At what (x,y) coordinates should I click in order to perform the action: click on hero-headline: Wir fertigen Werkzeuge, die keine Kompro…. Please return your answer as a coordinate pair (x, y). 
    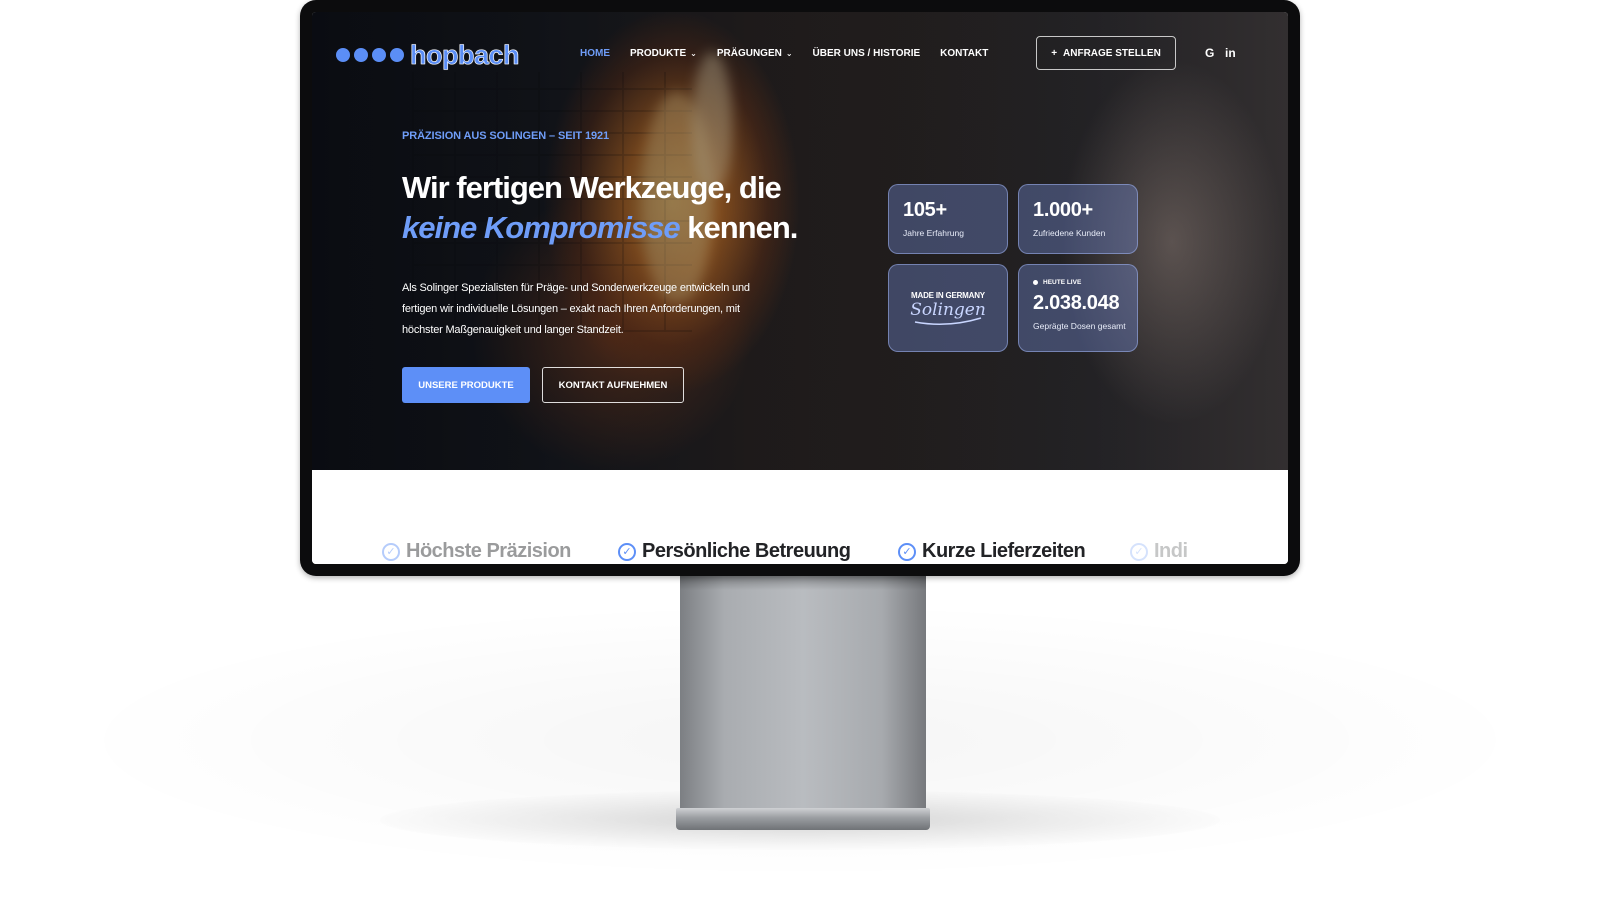
    Looking at the image, I should click on (612, 208).